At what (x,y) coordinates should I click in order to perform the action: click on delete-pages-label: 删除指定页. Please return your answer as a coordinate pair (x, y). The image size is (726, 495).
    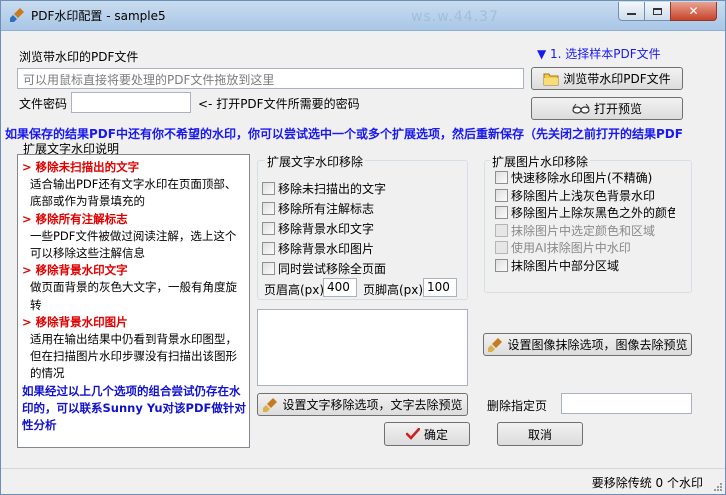
    Looking at the image, I should click on (517, 406).